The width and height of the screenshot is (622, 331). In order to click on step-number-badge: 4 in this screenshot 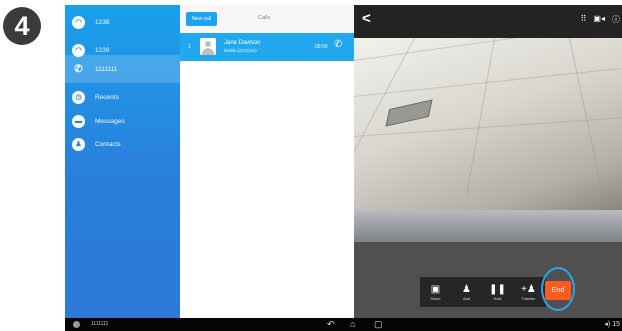, I will do `click(22, 26)`.